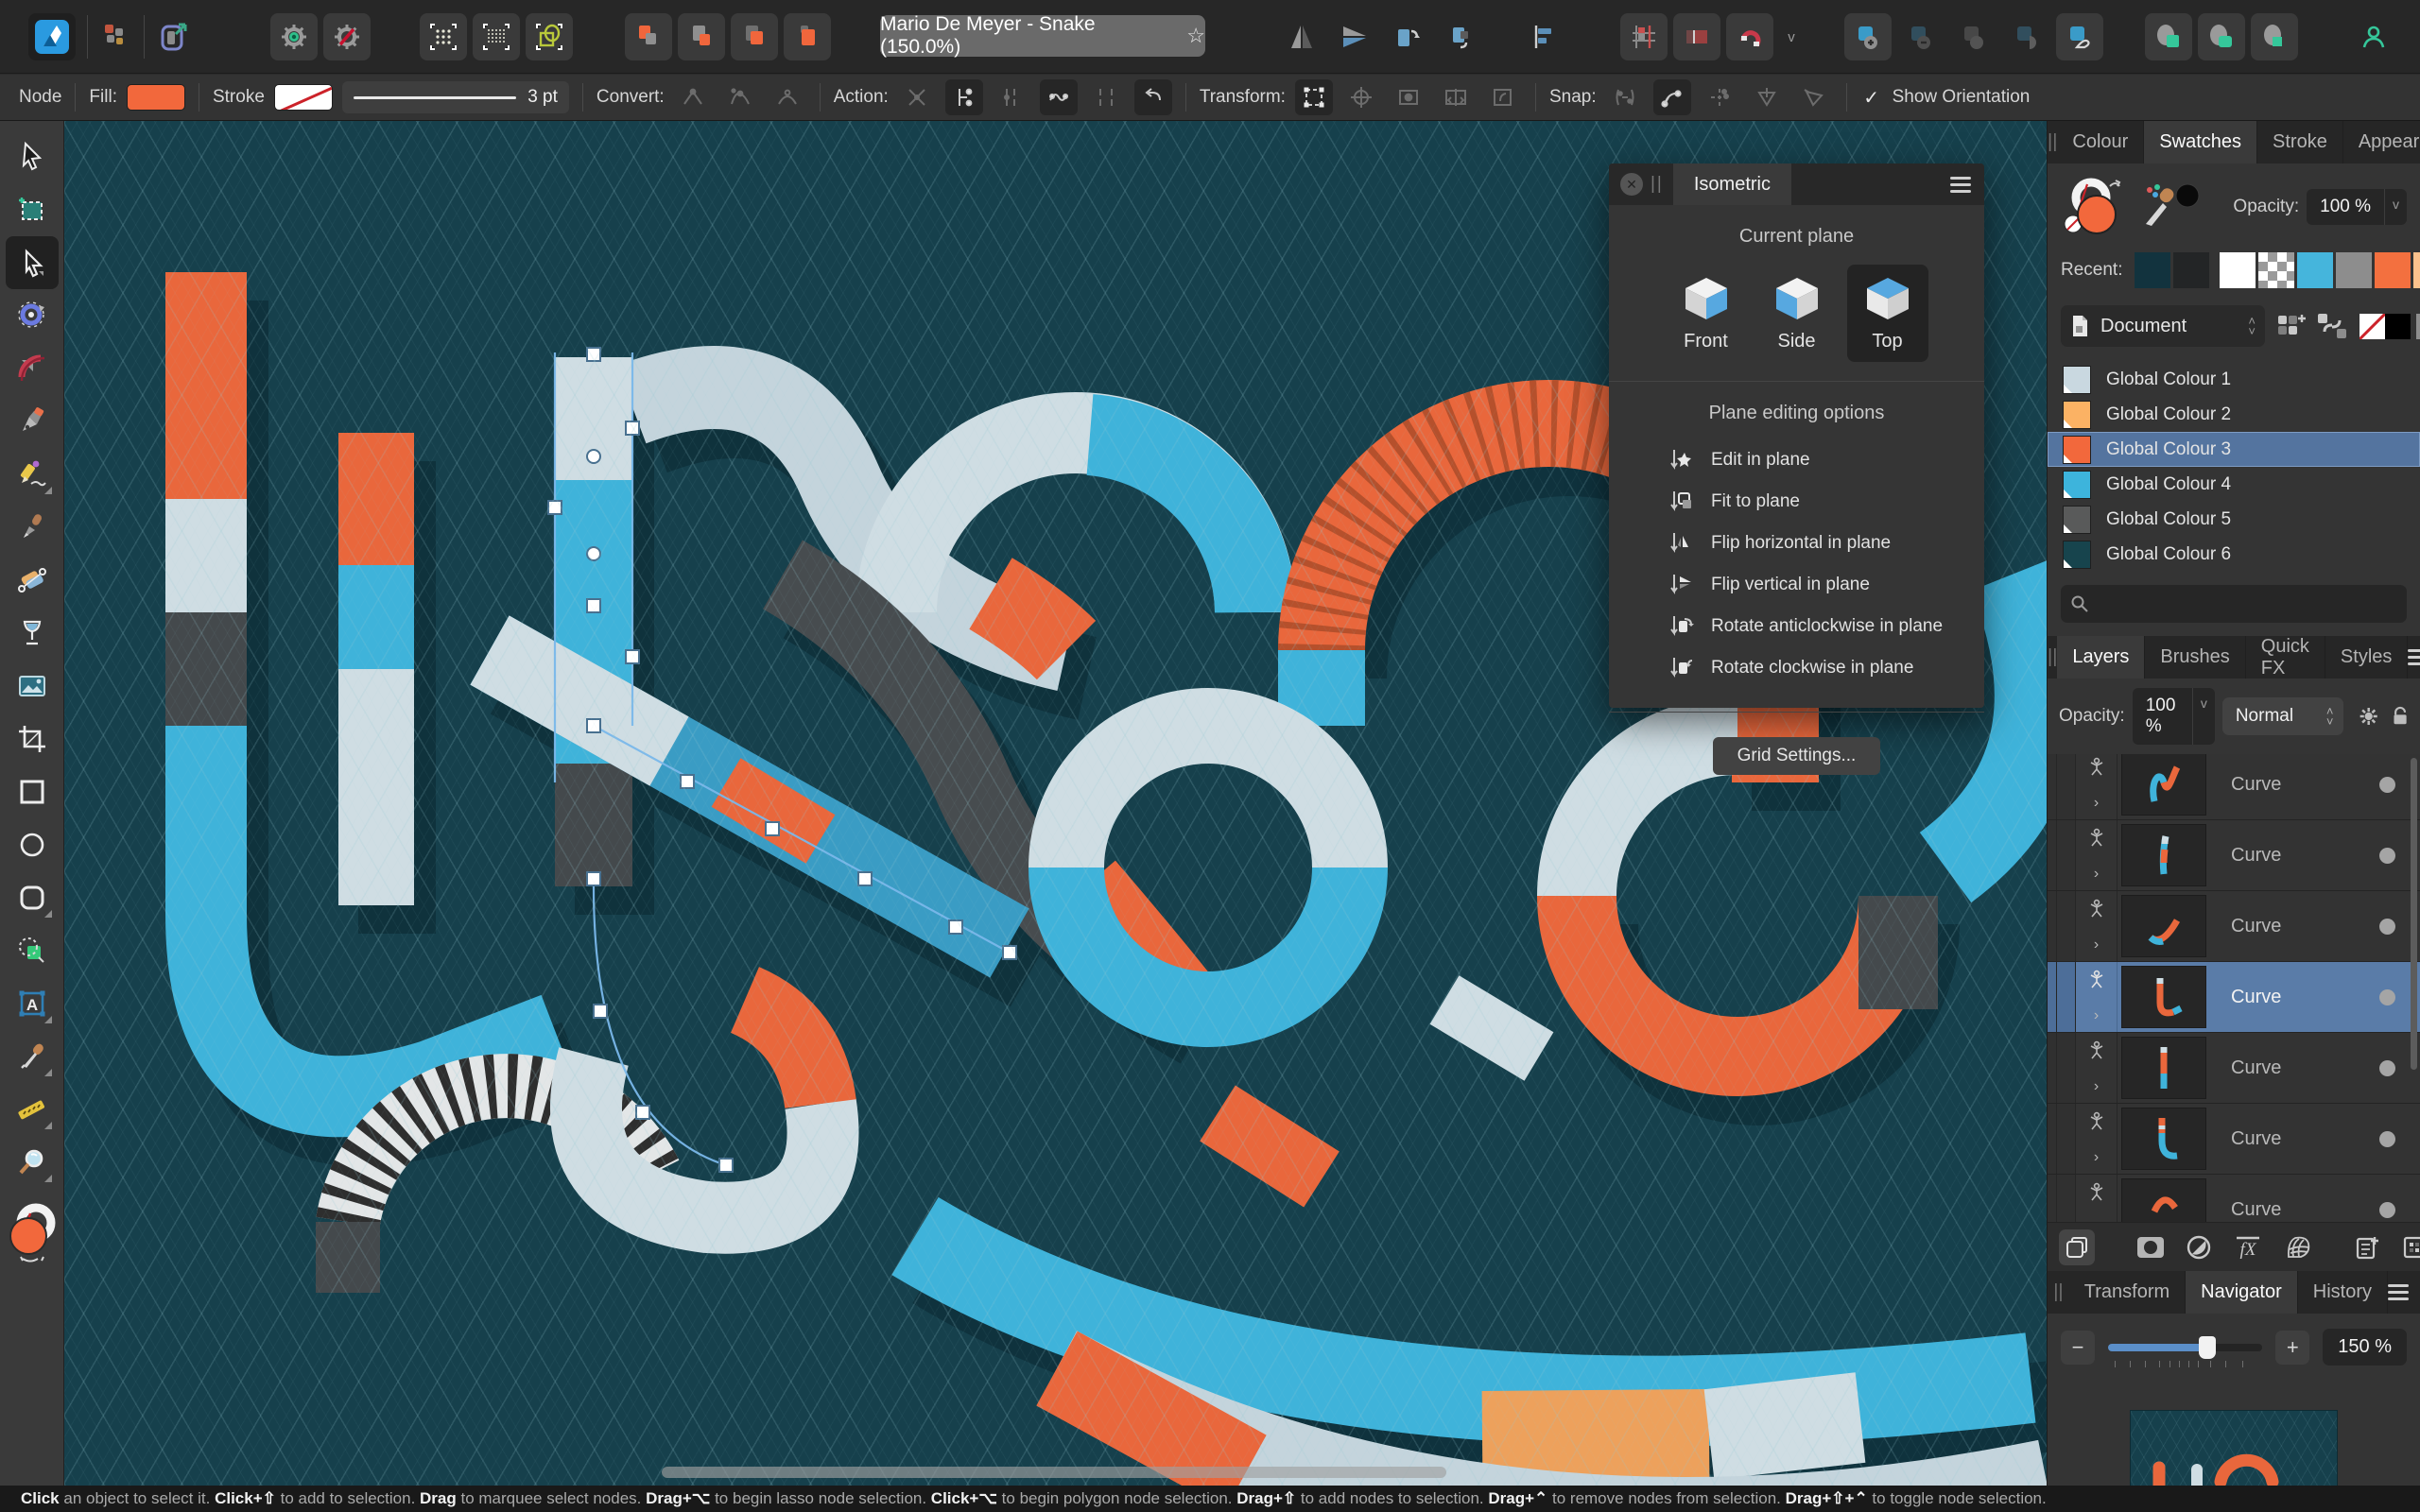 The height and width of the screenshot is (1512, 2420). Describe the element at coordinates (32, 739) in the screenshot. I see `vector-crop-tool` at that location.